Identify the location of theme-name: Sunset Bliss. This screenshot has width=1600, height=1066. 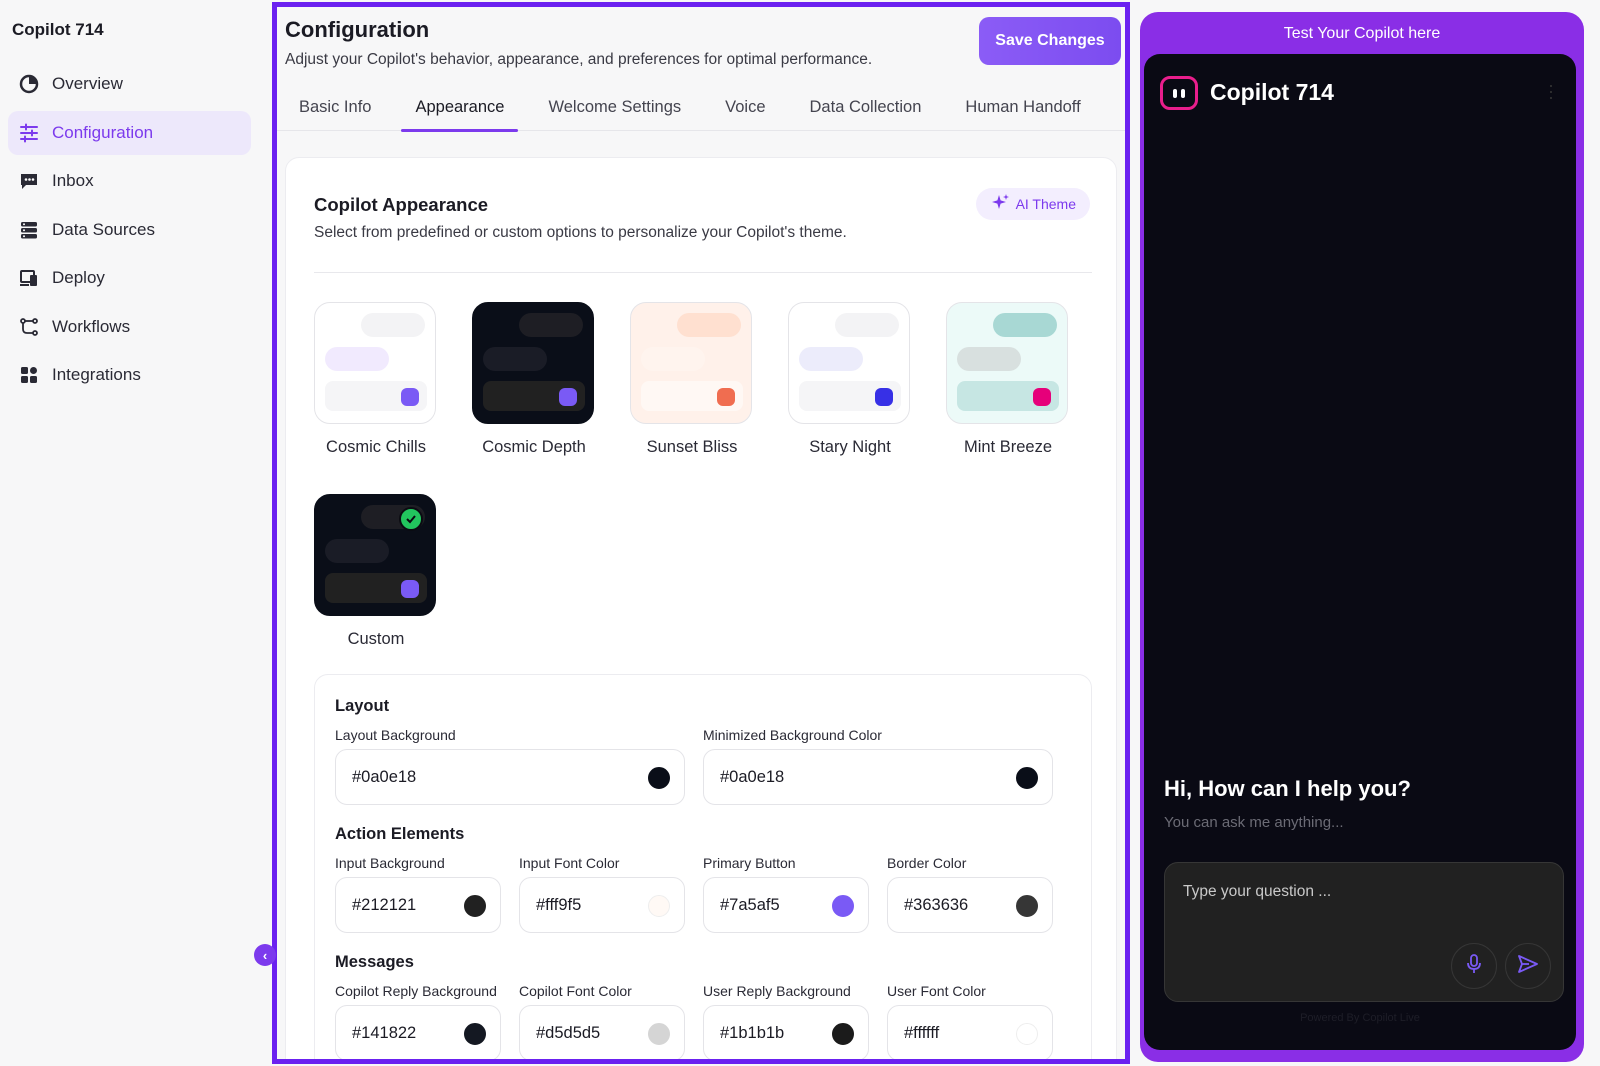
(692, 447).